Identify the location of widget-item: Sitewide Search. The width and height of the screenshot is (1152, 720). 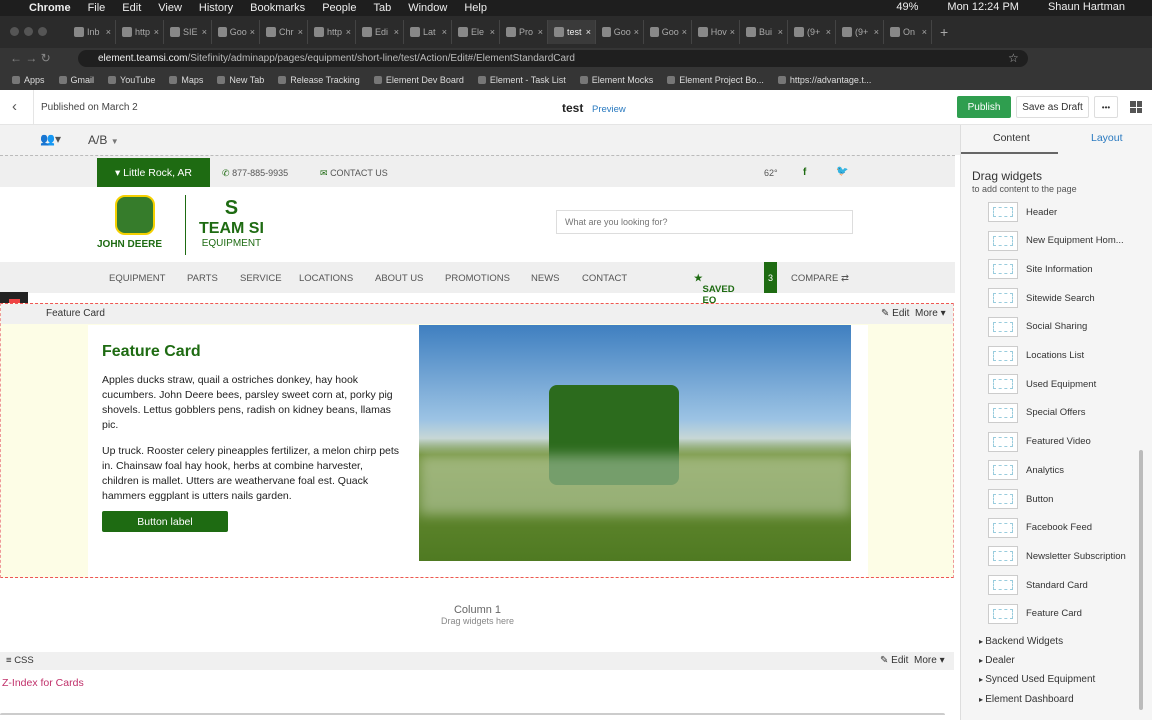
(1041, 298).